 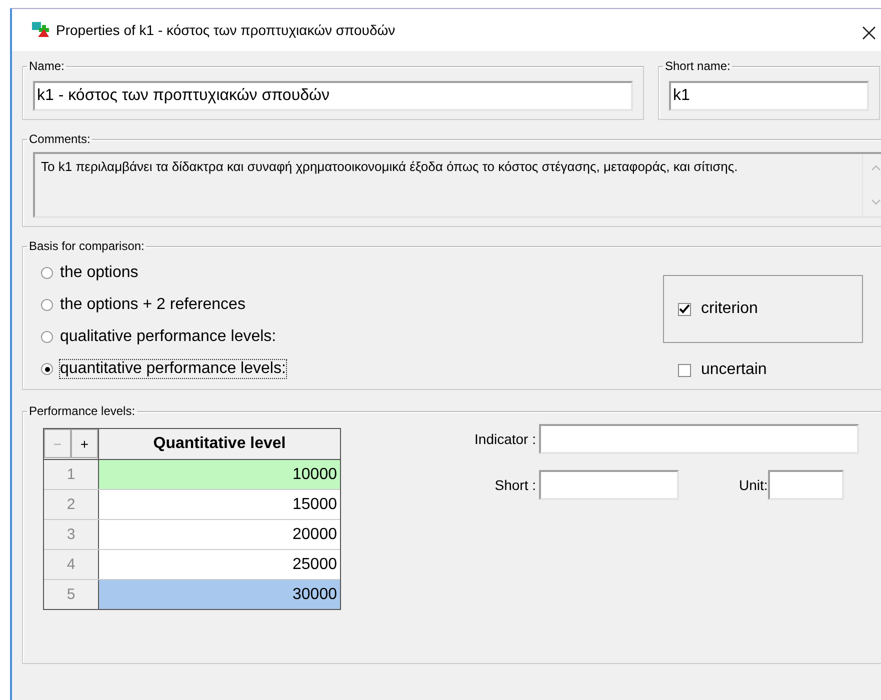 I want to click on group-label: Basis for comparison:, so click(x=87, y=246).